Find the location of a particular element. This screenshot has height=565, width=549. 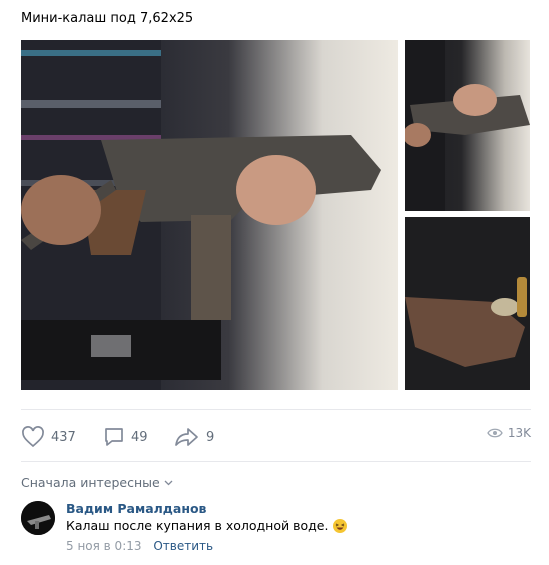

eye-icon is located at coordinates (495, 433).